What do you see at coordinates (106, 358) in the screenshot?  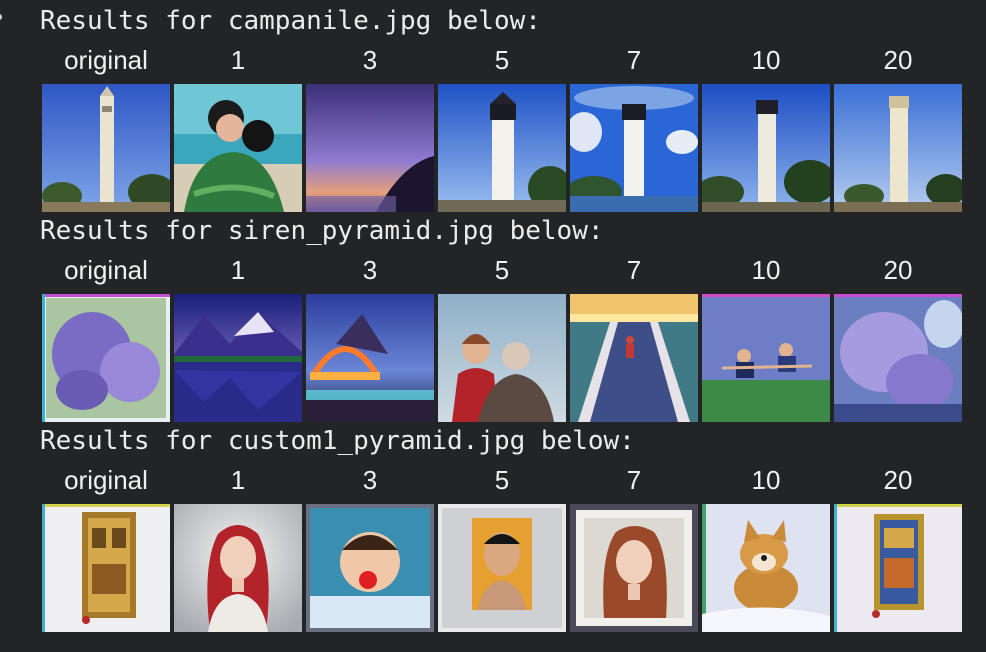 I see `lilac-flowers-framed` at bounding box center [106, 358].